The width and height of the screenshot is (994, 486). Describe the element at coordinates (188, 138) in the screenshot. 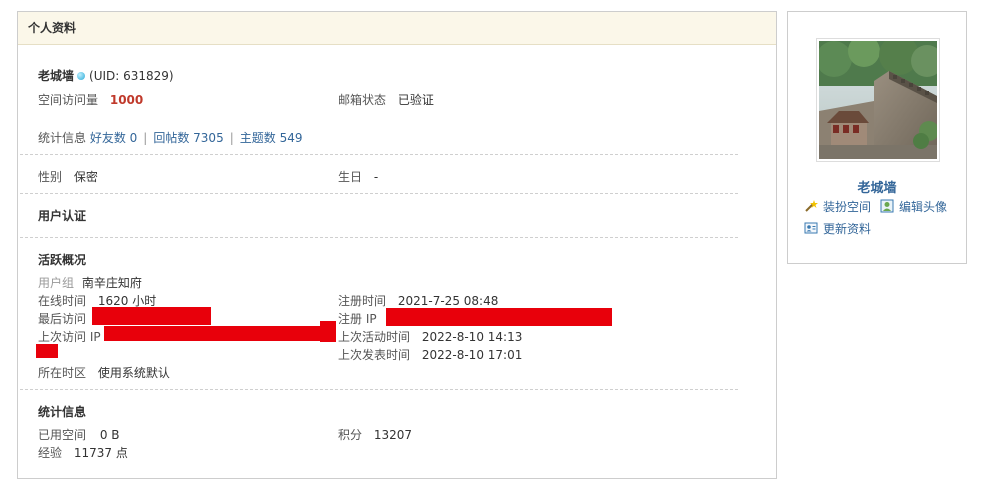

I see `replies-link: 回帖数 7305` at that location.